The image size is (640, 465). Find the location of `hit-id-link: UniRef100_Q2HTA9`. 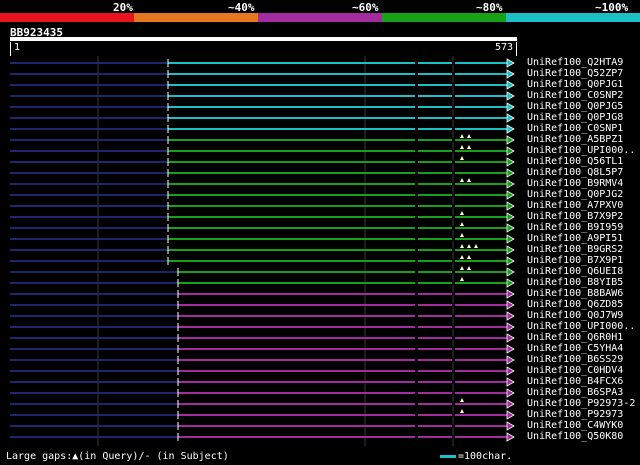

hit-id-link: UniRef100_Q2HTA9 is located at coordinates (575, 63).